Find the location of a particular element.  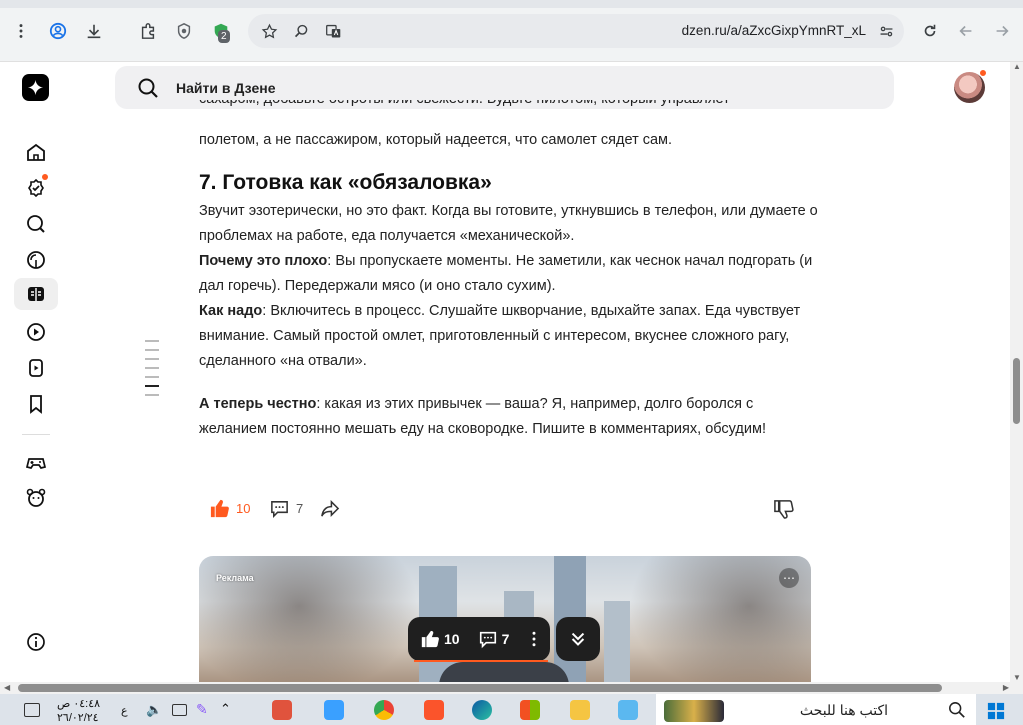

floating-like-count: 10 is located at coordinates (452, 639).